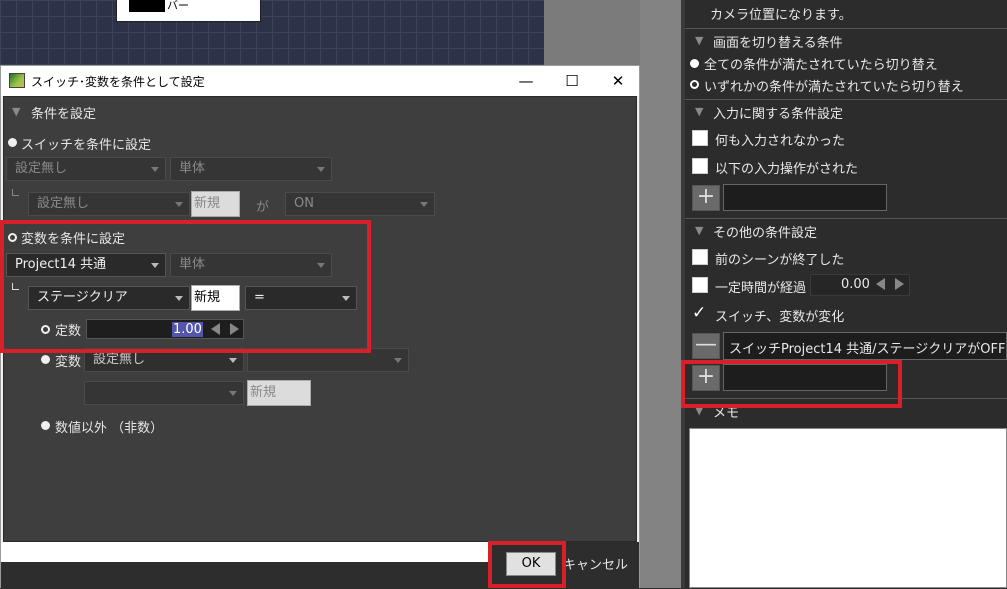 Image resolution: width=1007 pixels, height=589 pixels. I want to click on ok-highlight-box, so click(527, 564).